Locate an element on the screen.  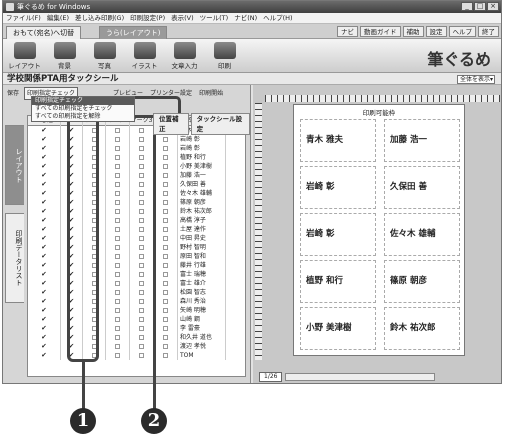
table-row: ✔ ✔ 野村 智明 is located at coordinates (136, 247).